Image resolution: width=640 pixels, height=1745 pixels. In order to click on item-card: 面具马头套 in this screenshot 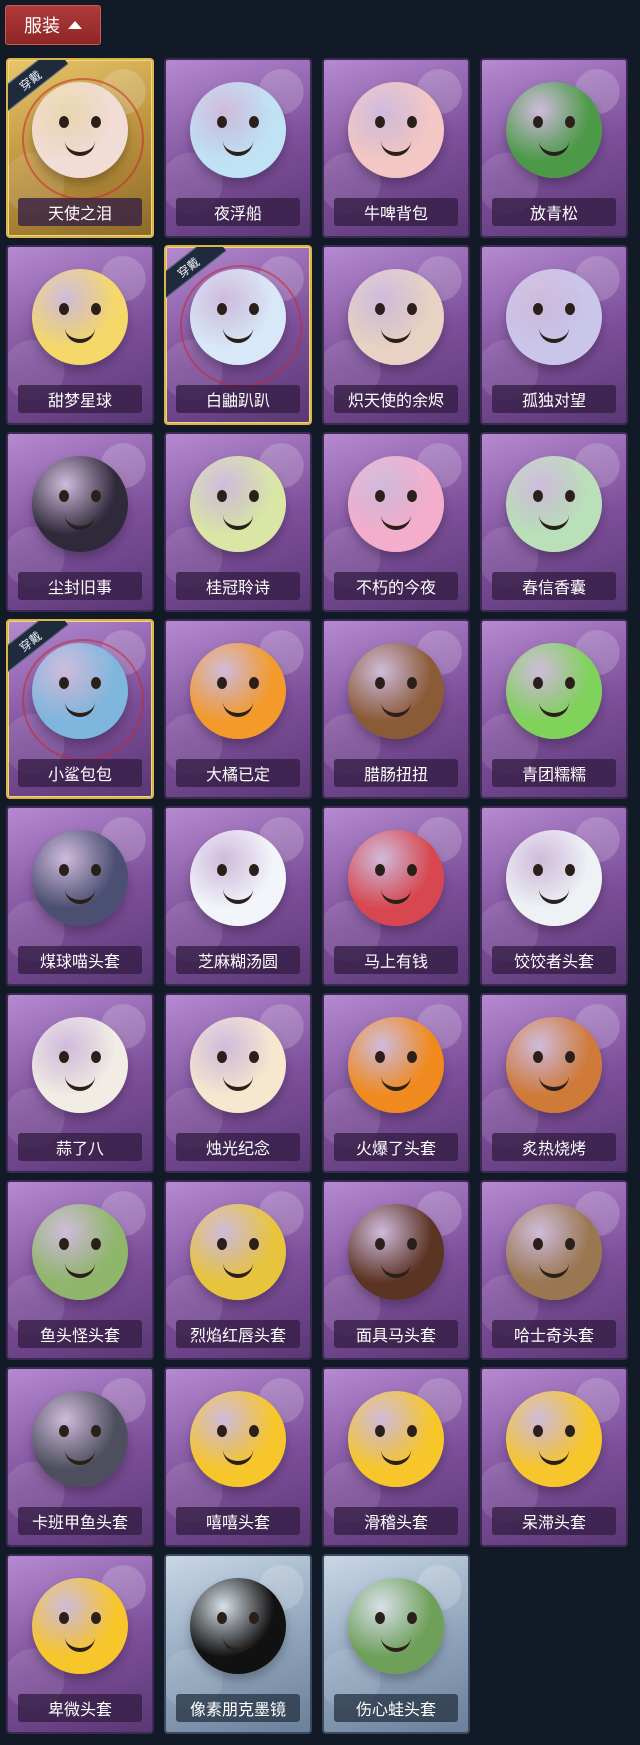, I will do `click(396, 1270)`.